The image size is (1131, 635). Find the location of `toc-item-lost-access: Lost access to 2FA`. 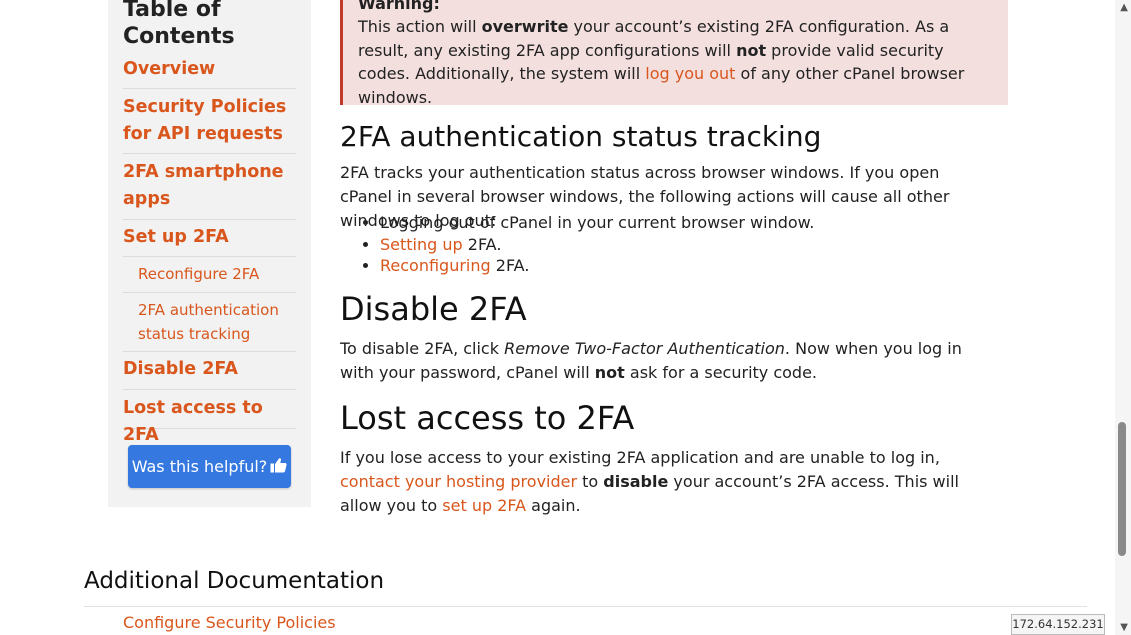

toc-item-lost-access: Lost access to 2FA is located at coordinates (209, 420).